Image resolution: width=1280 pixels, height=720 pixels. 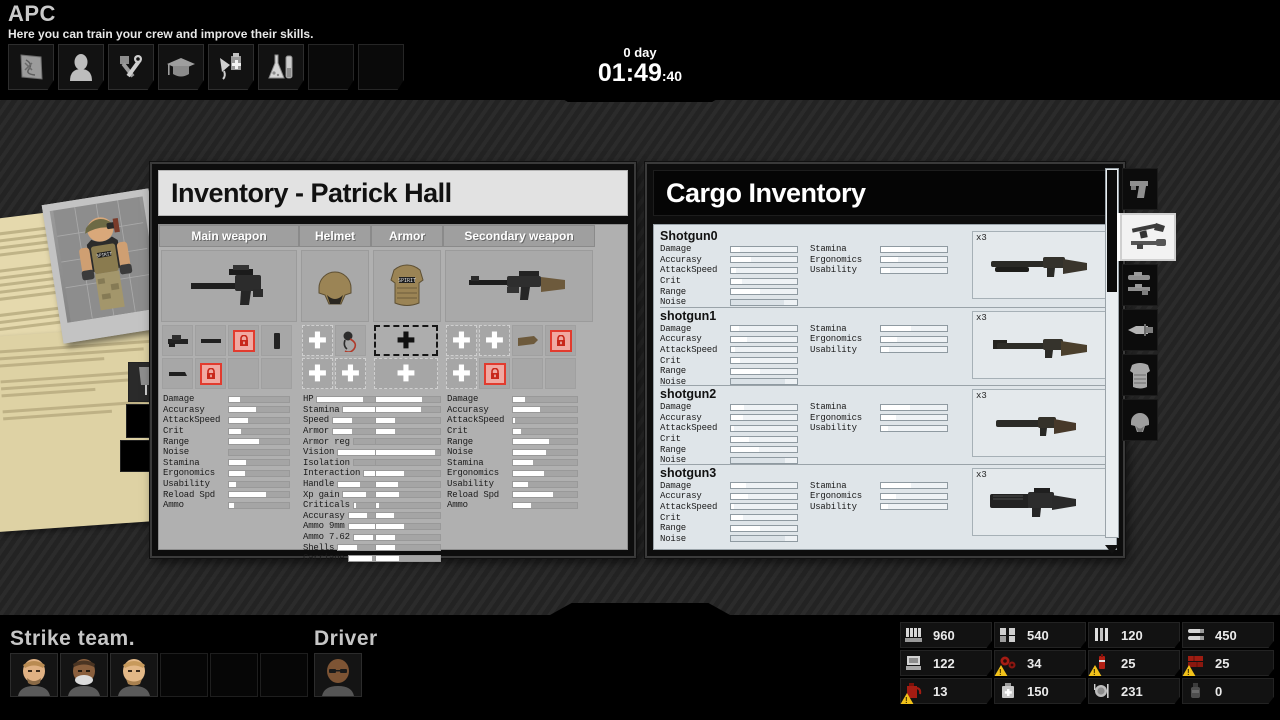 I want to click on attachment-slot-grip, so click(x=177, y=373).